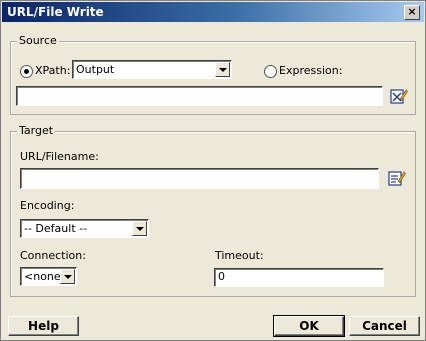 This screenshot has height=341, width=426. What do you see at coordinates (48, 276) in the screenshot?
I see `connection-select: <none>` at bounding box center [48, 276].